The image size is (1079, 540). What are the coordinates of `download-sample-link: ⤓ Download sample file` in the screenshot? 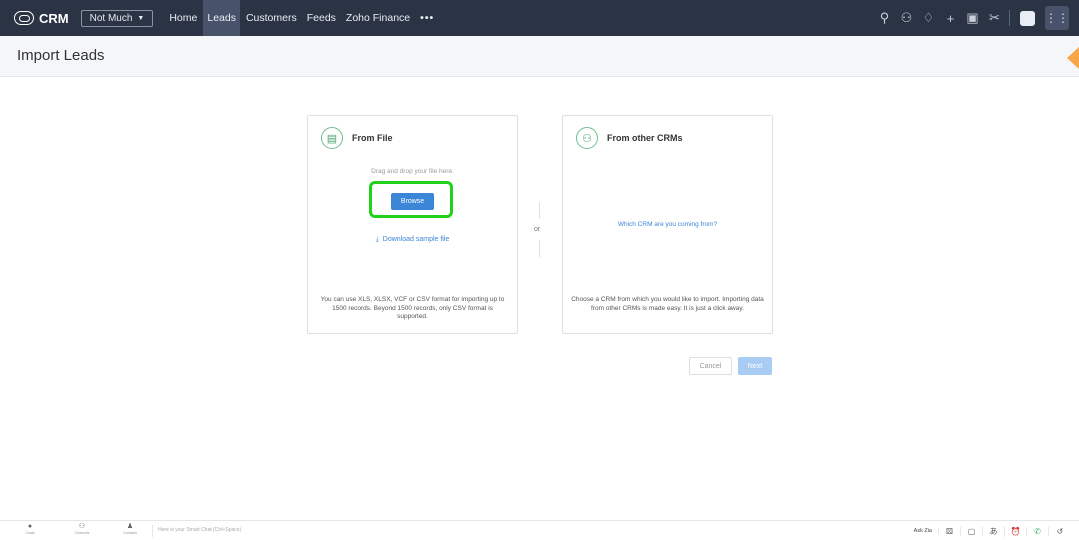 It's located at (412, 240).